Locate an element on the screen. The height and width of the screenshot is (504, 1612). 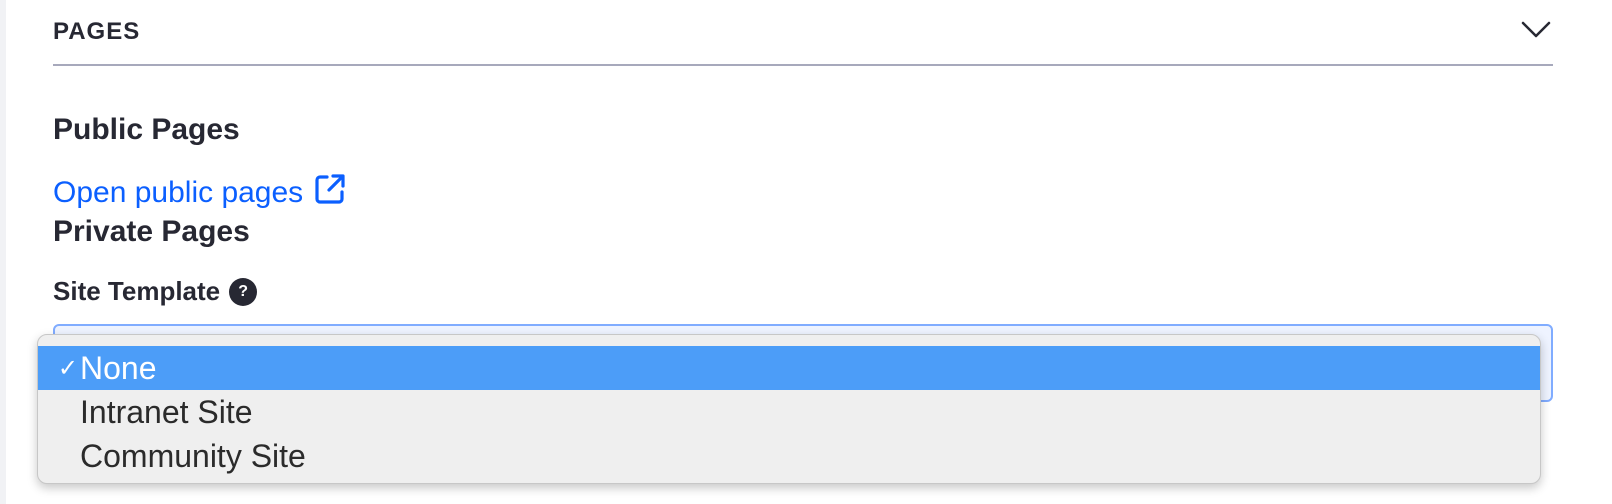
site-template-label: Site Template is located at coordinates (137, 291).